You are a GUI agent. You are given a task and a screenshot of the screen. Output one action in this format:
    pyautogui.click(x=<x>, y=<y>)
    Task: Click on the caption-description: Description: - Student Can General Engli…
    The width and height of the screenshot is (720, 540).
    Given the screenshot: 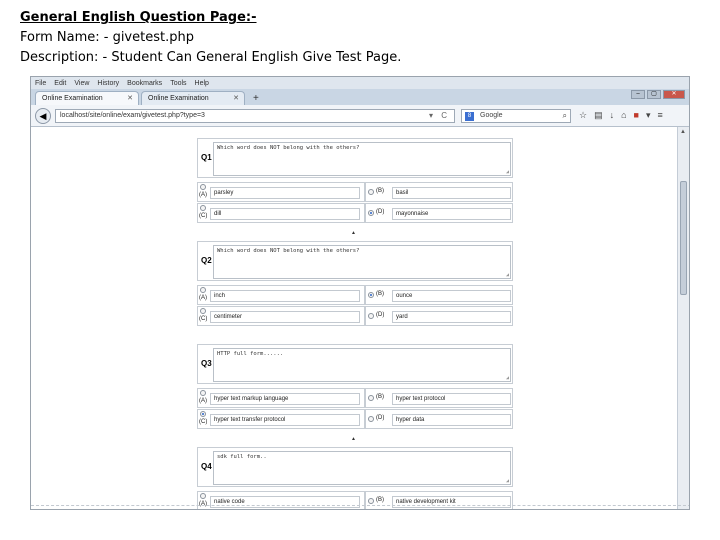 What is the action you would take?
    pyautogui.click(x=211, y=57)
    